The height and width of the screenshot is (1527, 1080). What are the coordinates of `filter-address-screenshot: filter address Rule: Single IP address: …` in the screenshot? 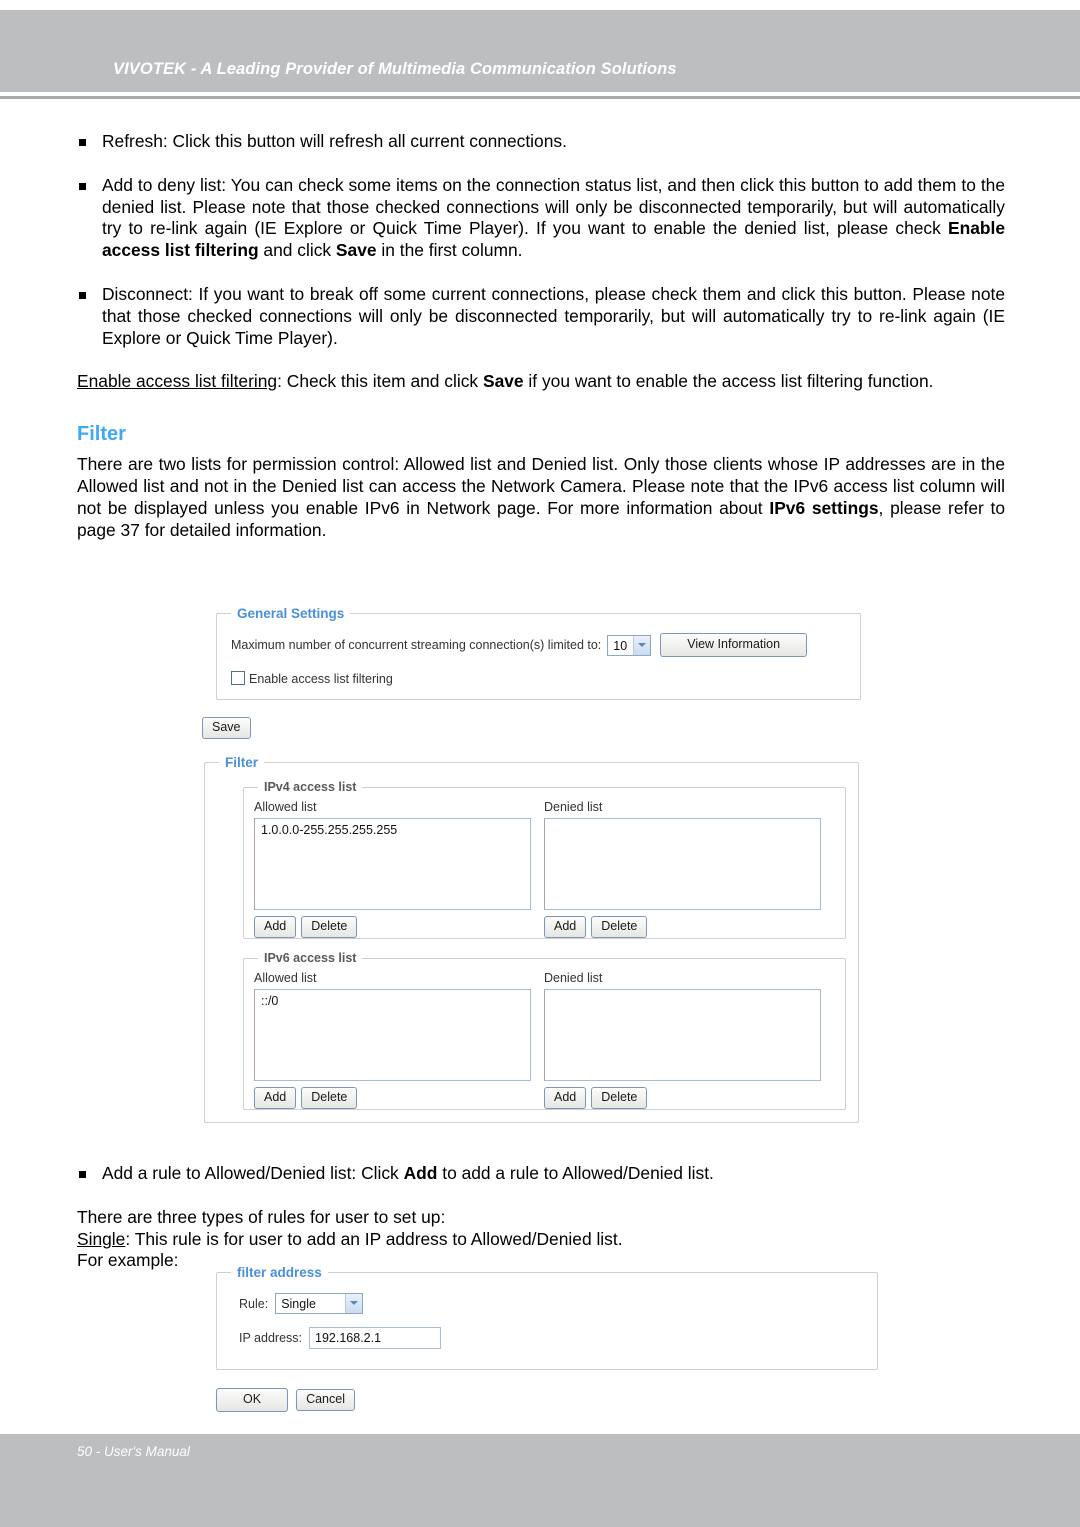 It's located at (547, 1317).